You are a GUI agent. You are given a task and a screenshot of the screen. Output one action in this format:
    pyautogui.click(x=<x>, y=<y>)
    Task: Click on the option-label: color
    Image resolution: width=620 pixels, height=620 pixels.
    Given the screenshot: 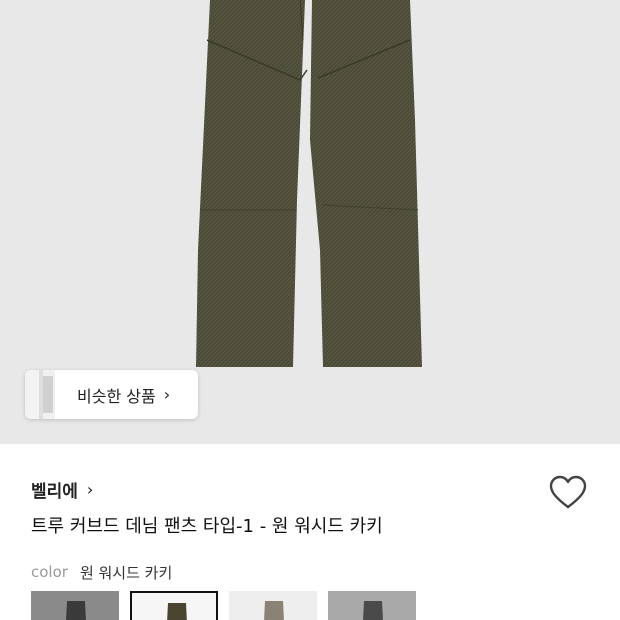 What is the action you would take?
    pyautogui.click(x=49, y=572)
    